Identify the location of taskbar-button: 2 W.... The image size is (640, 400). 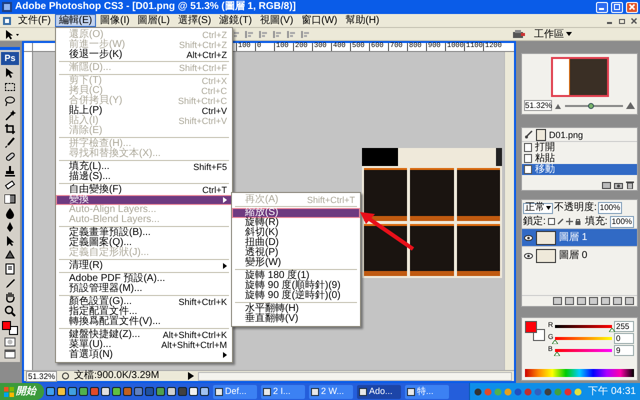
(331, 391).